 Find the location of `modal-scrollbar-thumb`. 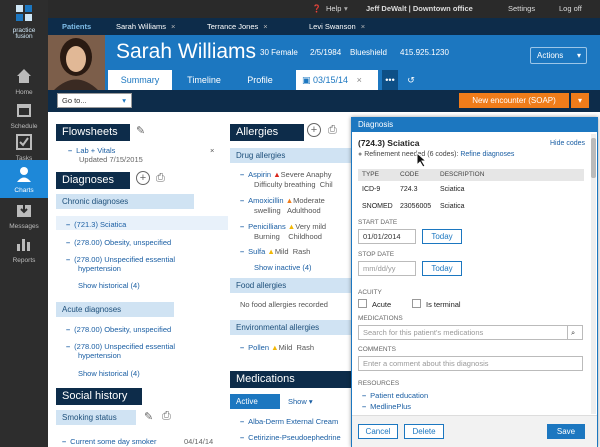

modal-scrollbar-thumb is located at coordinates (593, 158).